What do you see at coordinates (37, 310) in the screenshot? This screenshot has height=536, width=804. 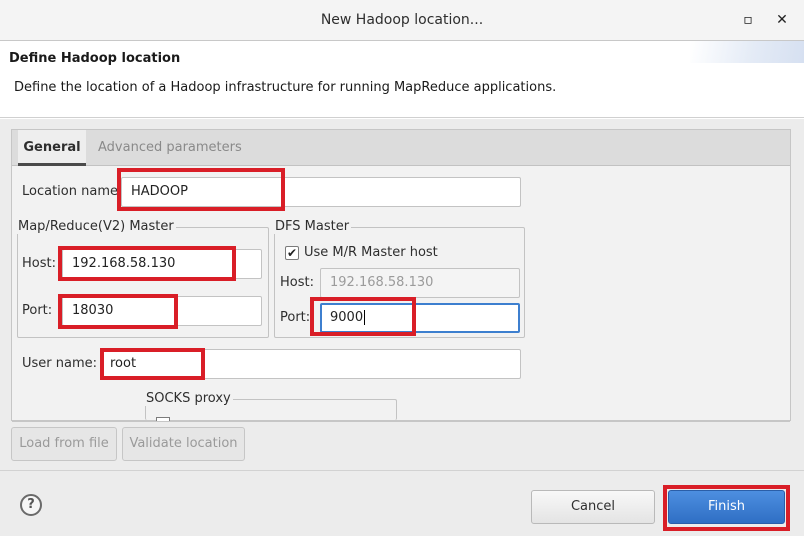 I see `mr-port-label: Port:` at bounding box center [37, 310].